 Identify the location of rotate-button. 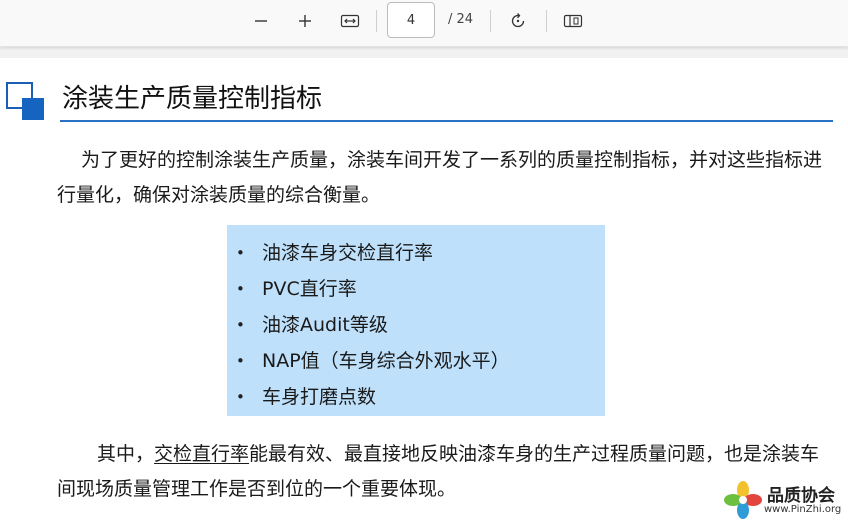
(518, 21).